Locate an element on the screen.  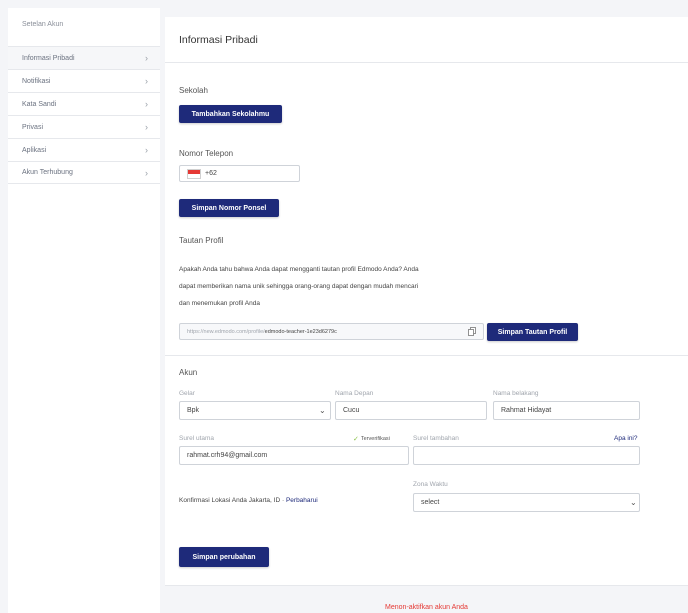
sidebar-item-label: Informasi Pribadi is located at coordinates (48, 58).